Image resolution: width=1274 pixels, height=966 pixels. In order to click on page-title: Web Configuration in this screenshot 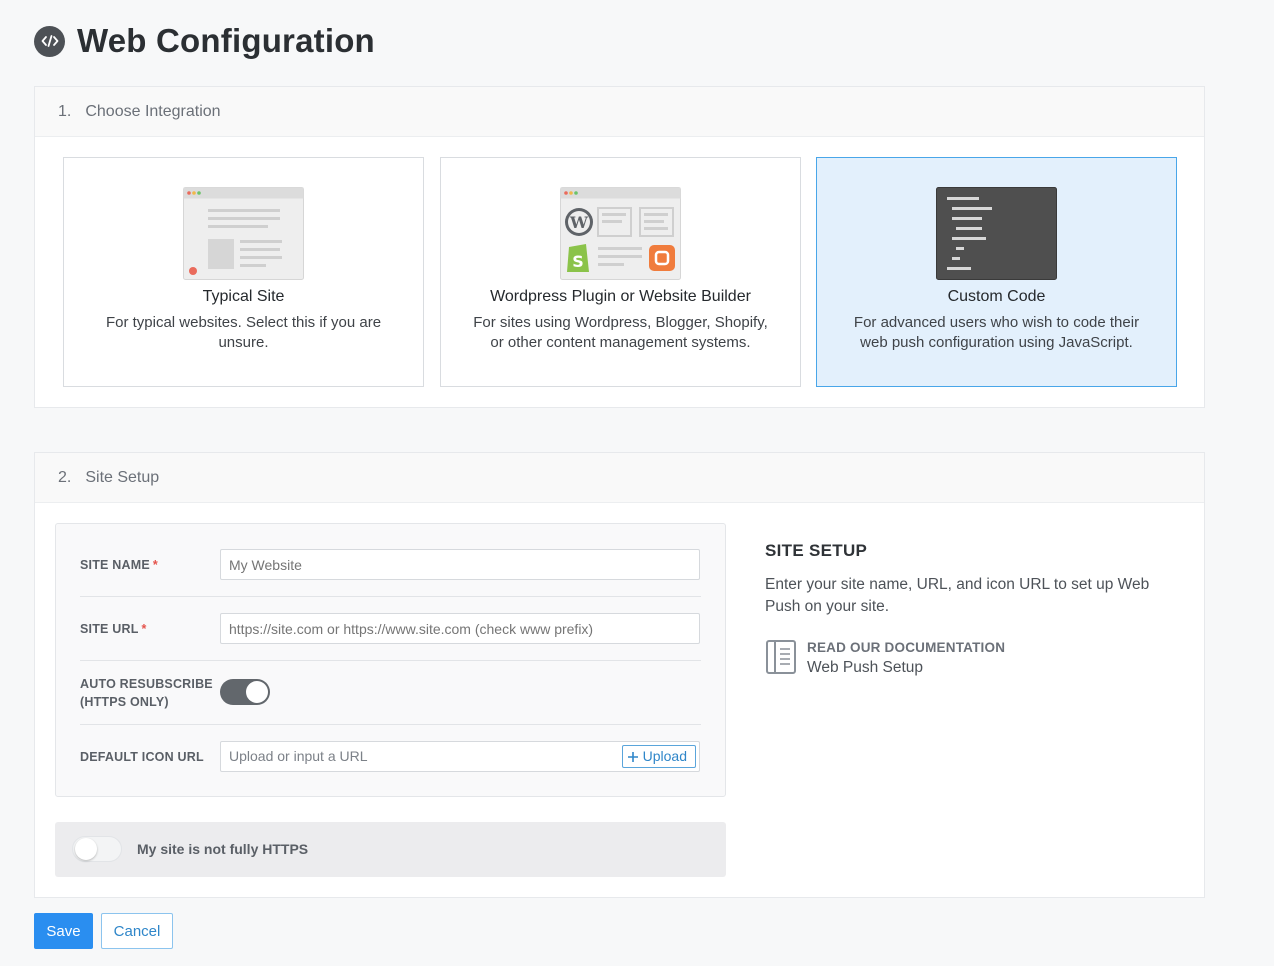, I will do `click(226, 40)`.